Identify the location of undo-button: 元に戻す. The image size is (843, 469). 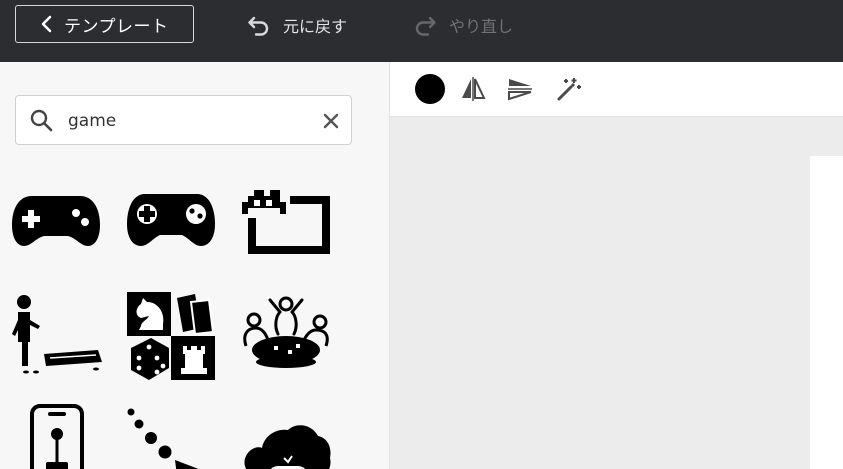
(297, 25).